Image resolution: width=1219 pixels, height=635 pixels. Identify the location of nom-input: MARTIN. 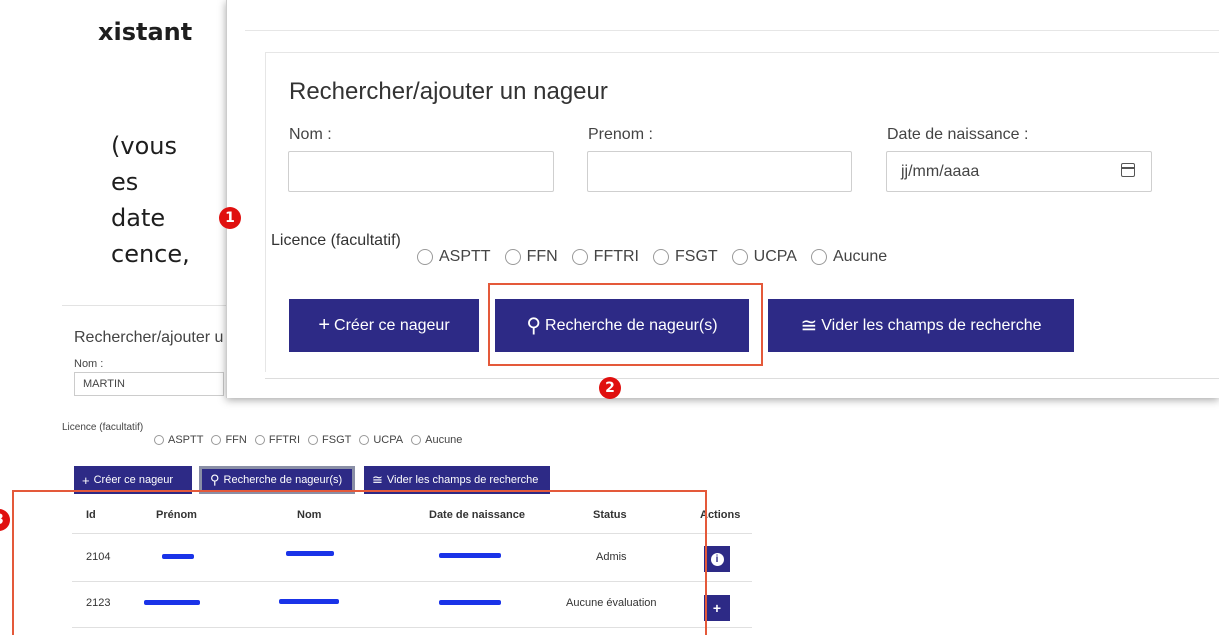
(149, 384).